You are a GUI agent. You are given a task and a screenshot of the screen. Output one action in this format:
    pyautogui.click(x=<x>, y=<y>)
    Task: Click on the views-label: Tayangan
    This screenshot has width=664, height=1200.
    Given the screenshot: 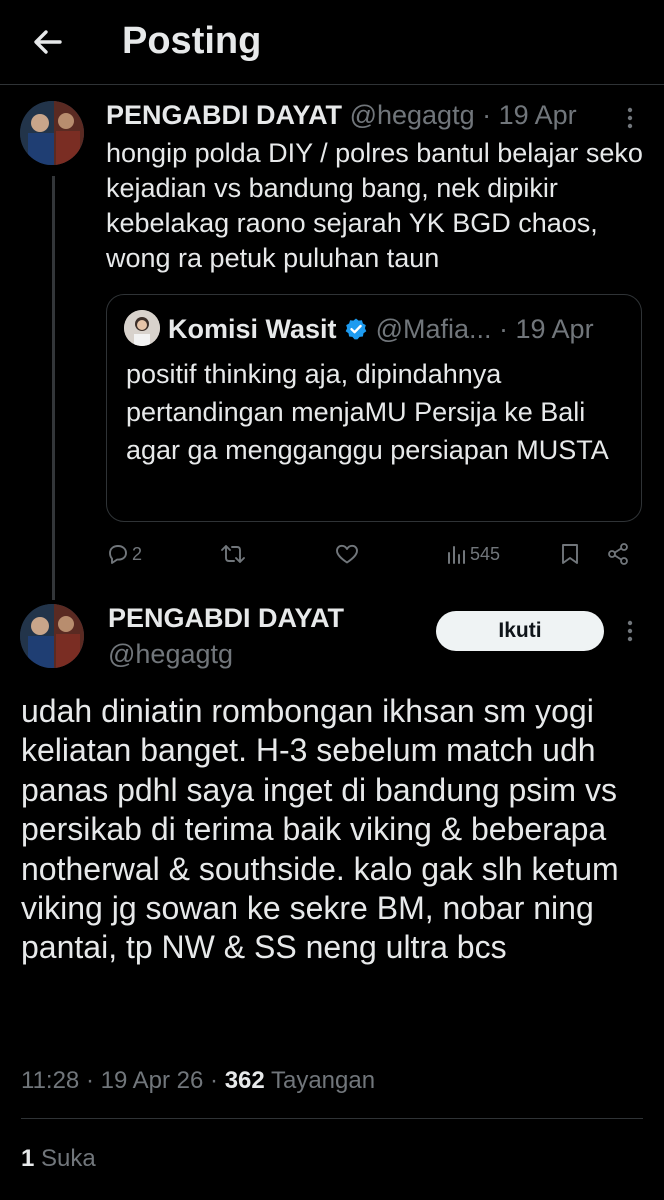 What is the action you would take?
    pyautogui.click(x=320, y=1080)
    